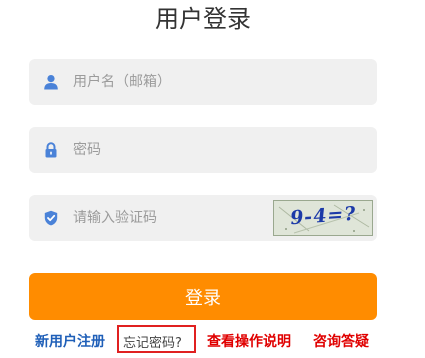 The width and height of the screenshot is (425, 358). What do you see at coordinates (51, 218) in the screenshot?
I see `shield-check-icon` at bounding box center [51, 218].